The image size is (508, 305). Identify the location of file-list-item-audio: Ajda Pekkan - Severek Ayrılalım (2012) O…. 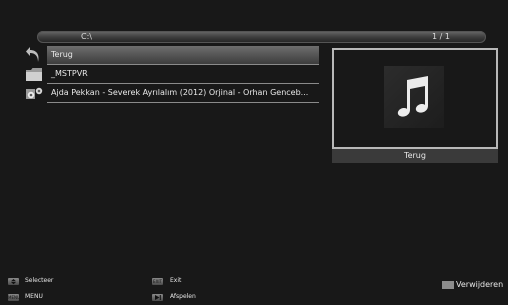
(172, 93).